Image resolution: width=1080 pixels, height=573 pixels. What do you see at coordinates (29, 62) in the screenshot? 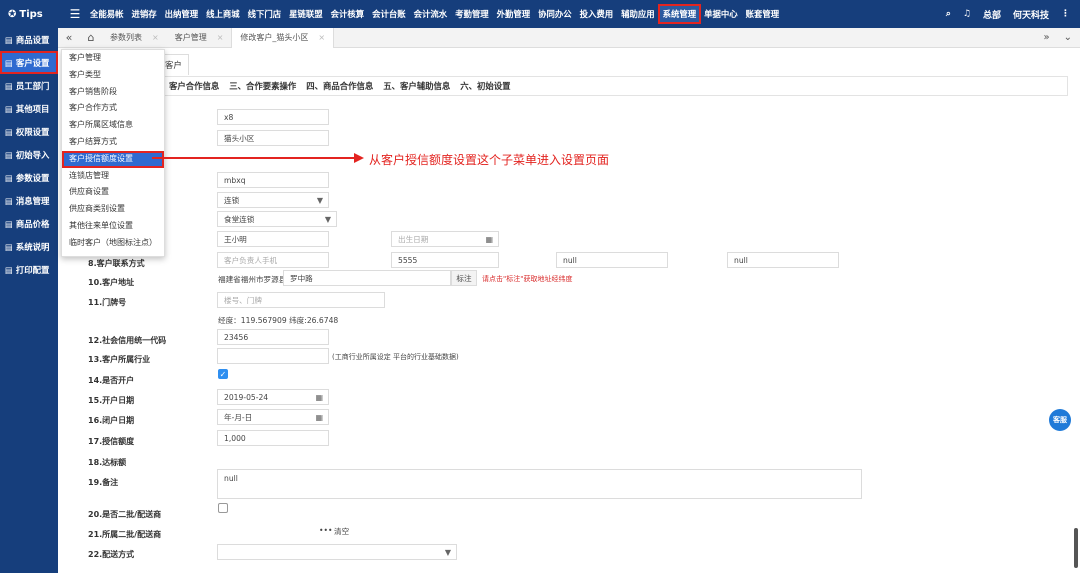
I see `sidebar-item: ▤ 客户设置` at bounding box center [29, 62].